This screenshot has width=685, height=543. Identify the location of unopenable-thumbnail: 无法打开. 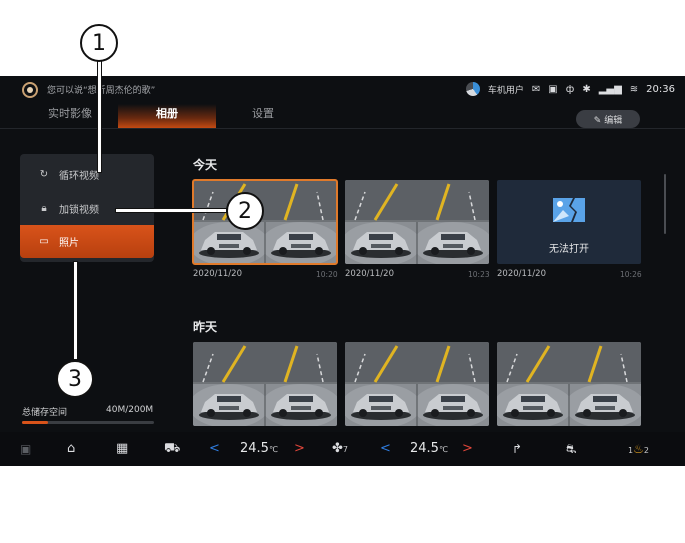
(569, 222).